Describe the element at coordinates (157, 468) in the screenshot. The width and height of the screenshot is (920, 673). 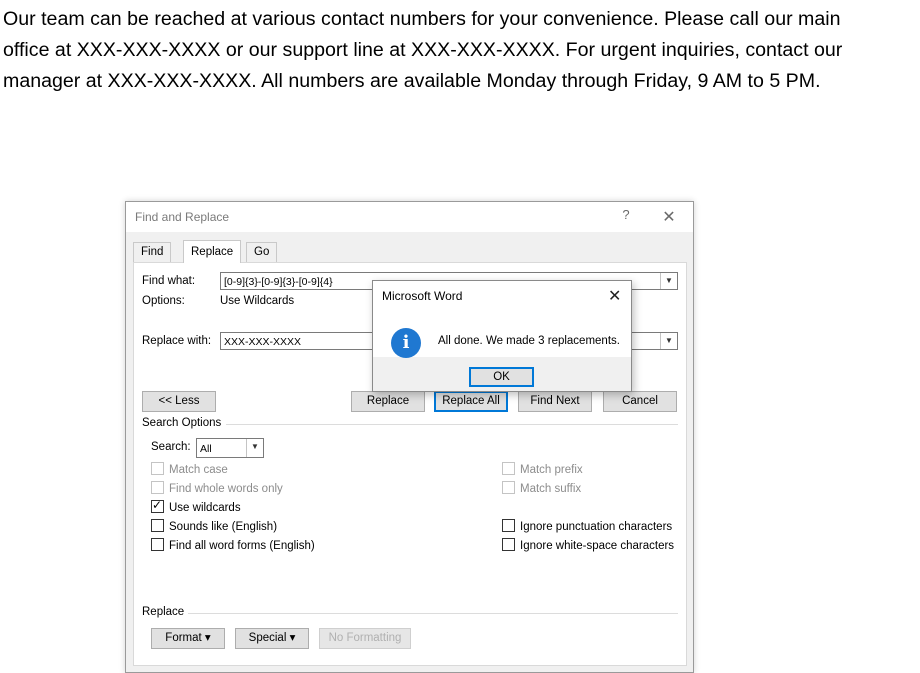
I see `match-case-box` at that location.